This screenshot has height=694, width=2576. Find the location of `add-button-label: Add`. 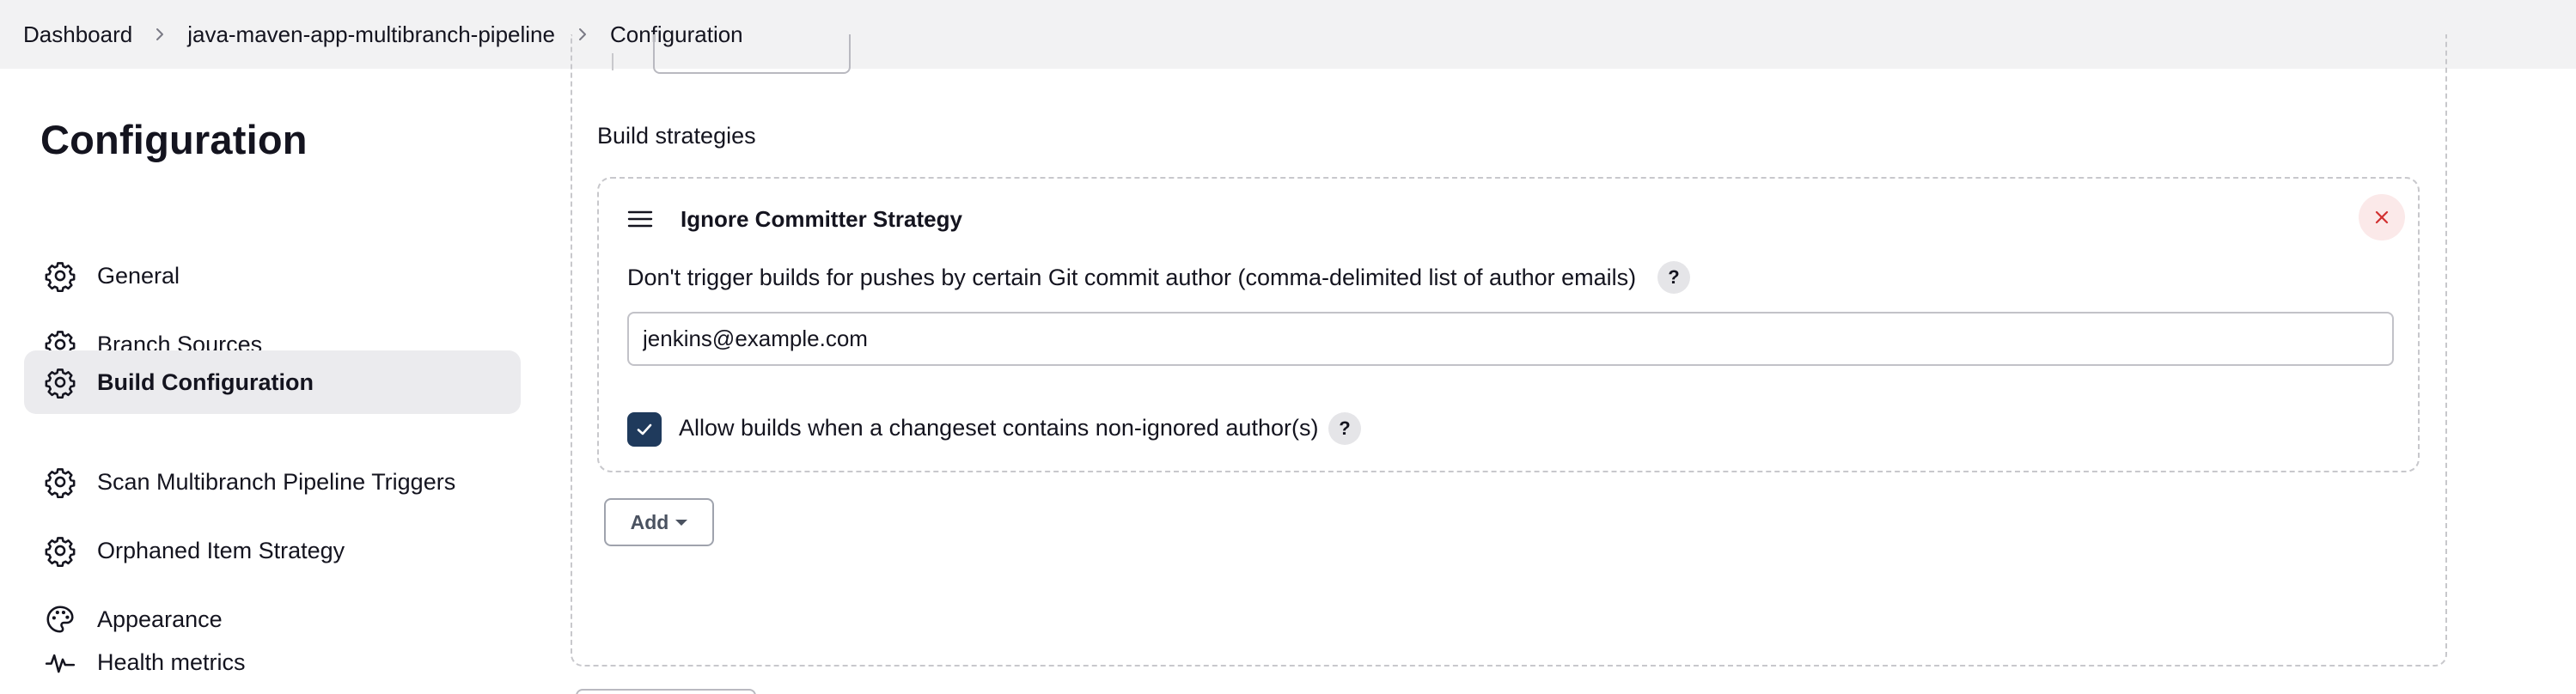

add-button-label: Add is located at coordinates (649, 521).